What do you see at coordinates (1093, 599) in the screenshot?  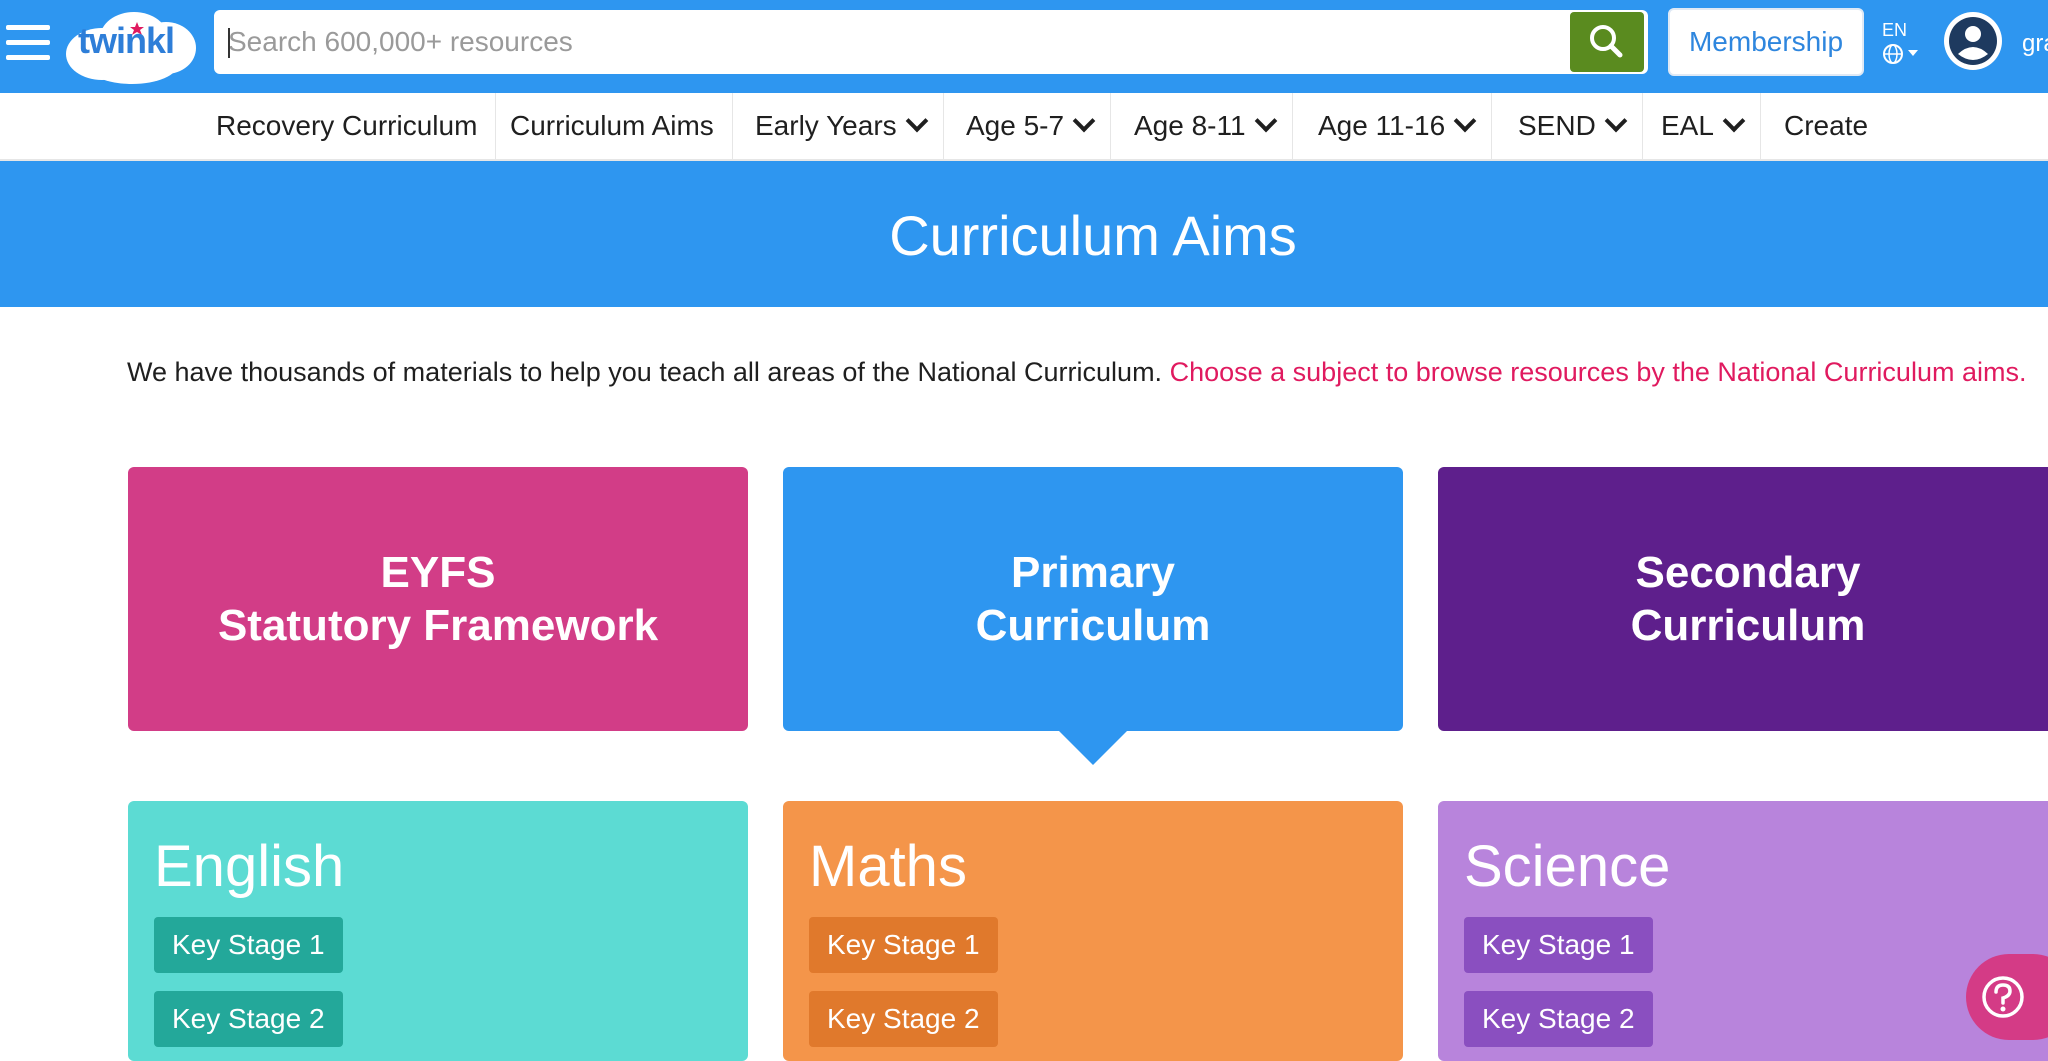 I see `curriculum-card-primary: Primary Curriculum` at bounding box center [1093, 599].